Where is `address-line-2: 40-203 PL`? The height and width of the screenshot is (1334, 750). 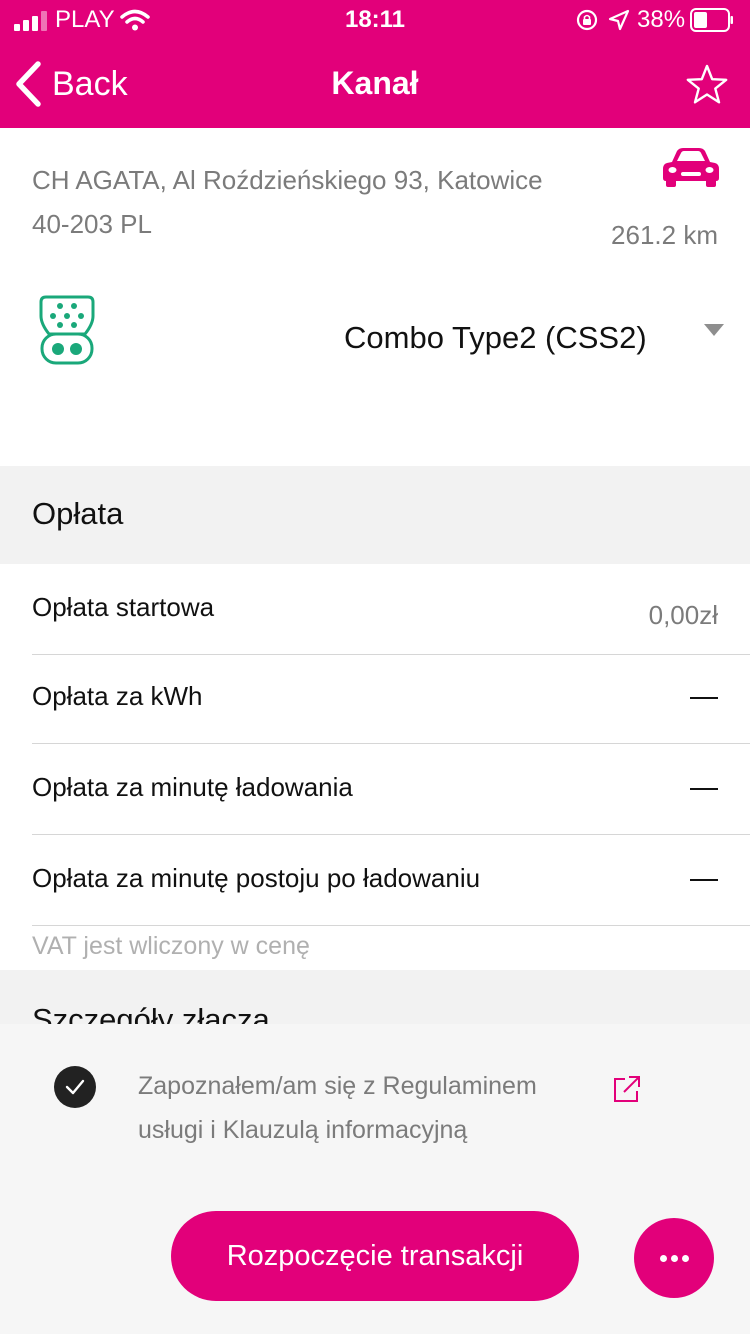 address-line-2: 40-203 PL is located at coordinates (92, 224).